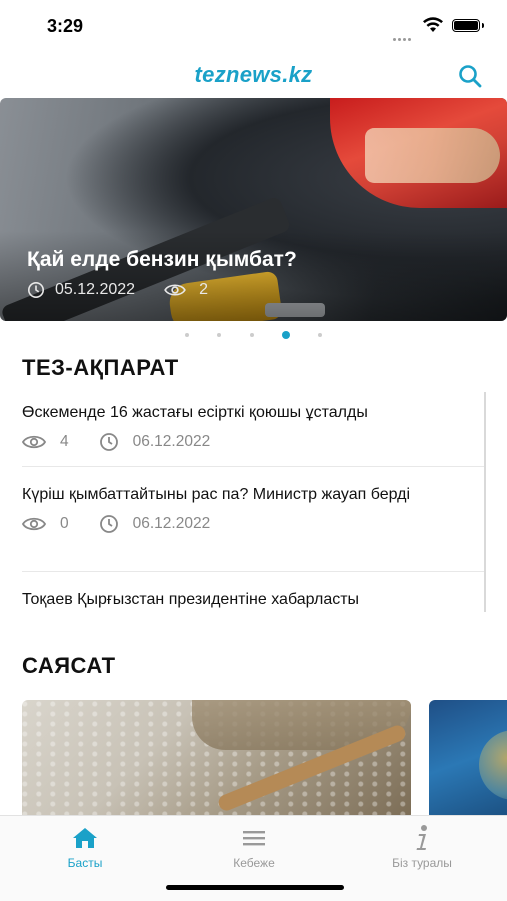  What do you see at coordinates (69, 665) in the screenshot?
I see `section-title-politics: САЯСАТ` at bounding box center [69, 665].